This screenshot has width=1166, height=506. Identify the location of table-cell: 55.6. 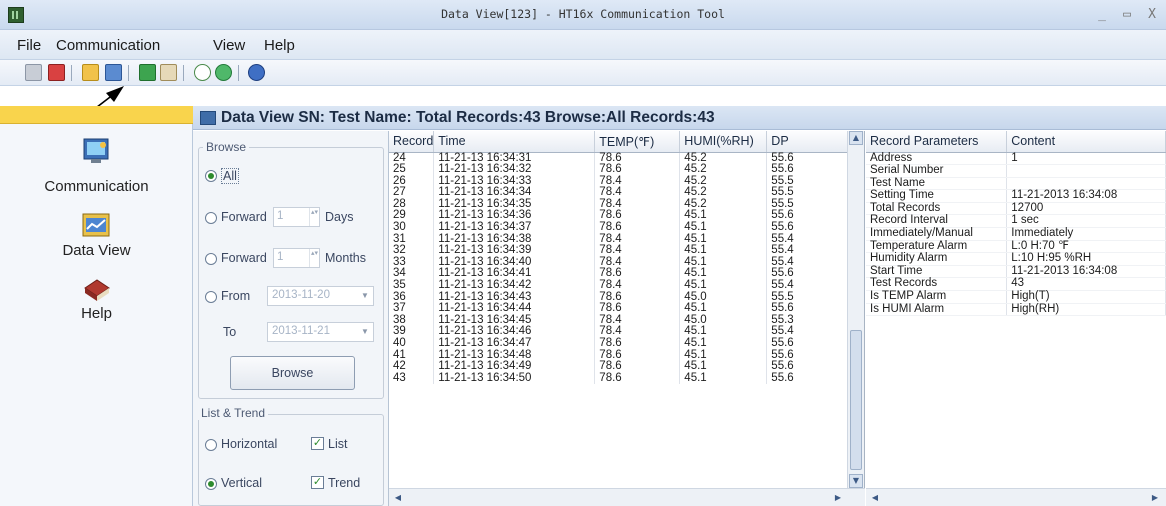
(808, 343).